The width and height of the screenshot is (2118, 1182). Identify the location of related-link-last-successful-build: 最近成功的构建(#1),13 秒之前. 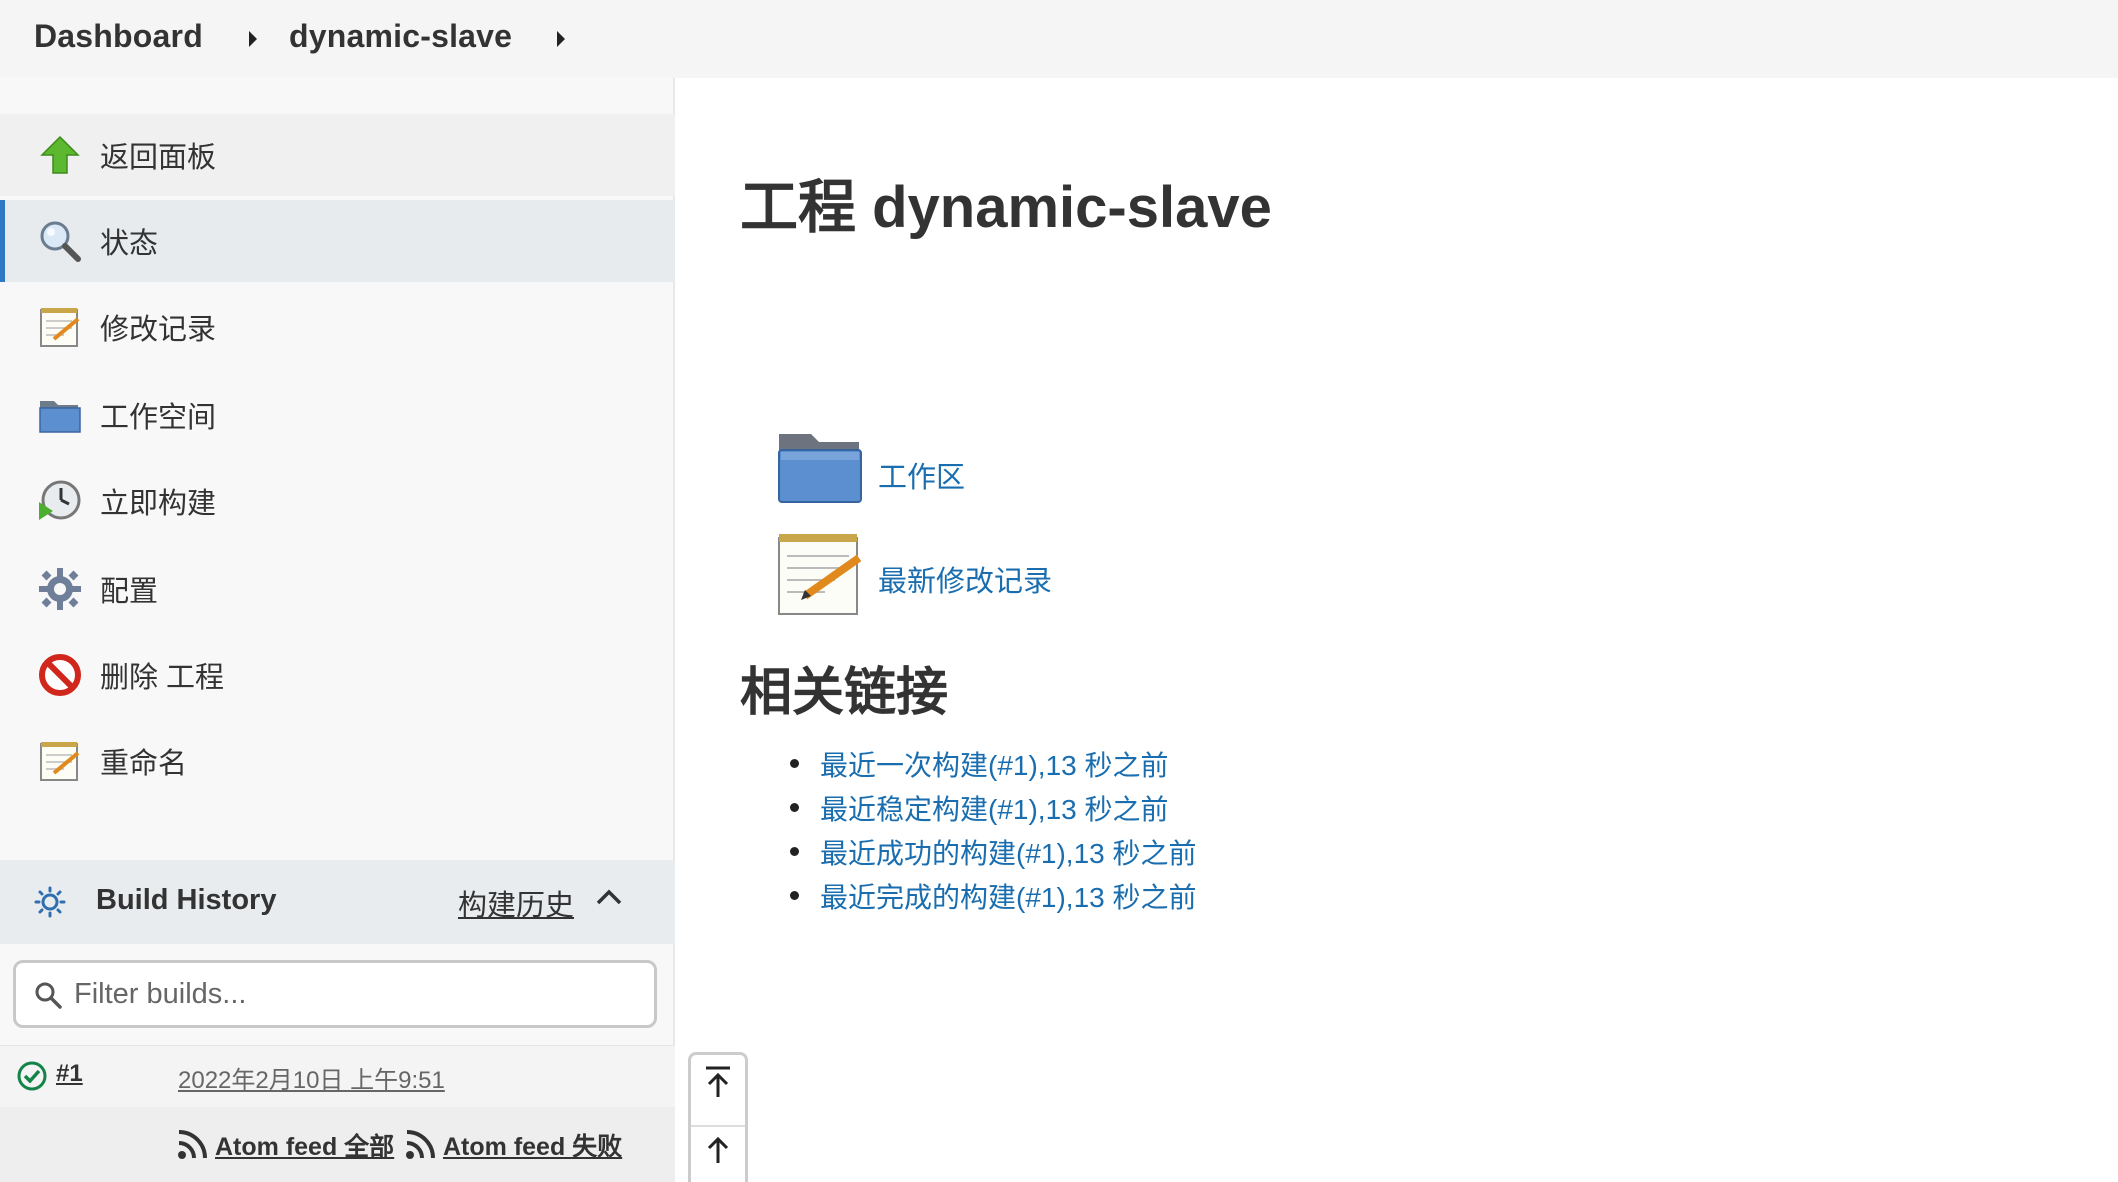
(993, 854).